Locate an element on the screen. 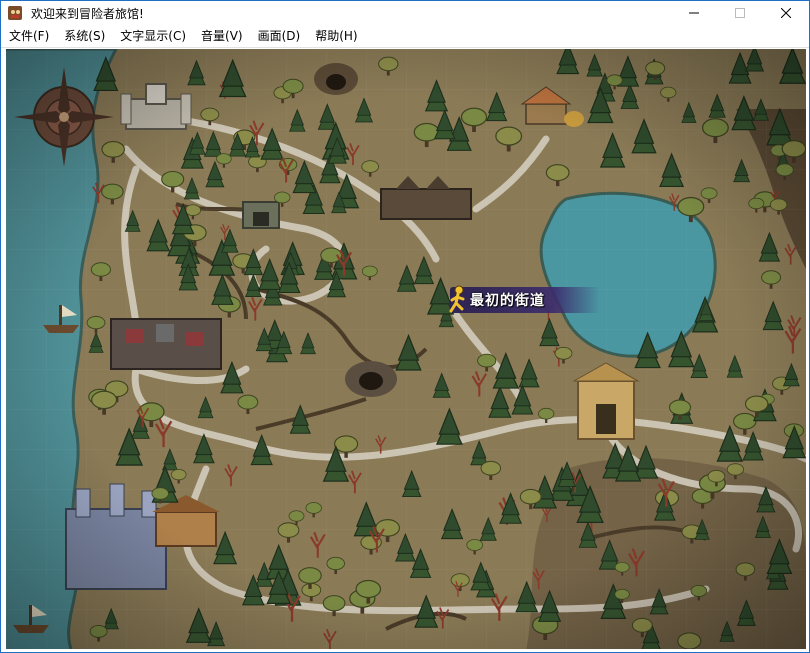  close-icon is located at coordinates (786, 13).